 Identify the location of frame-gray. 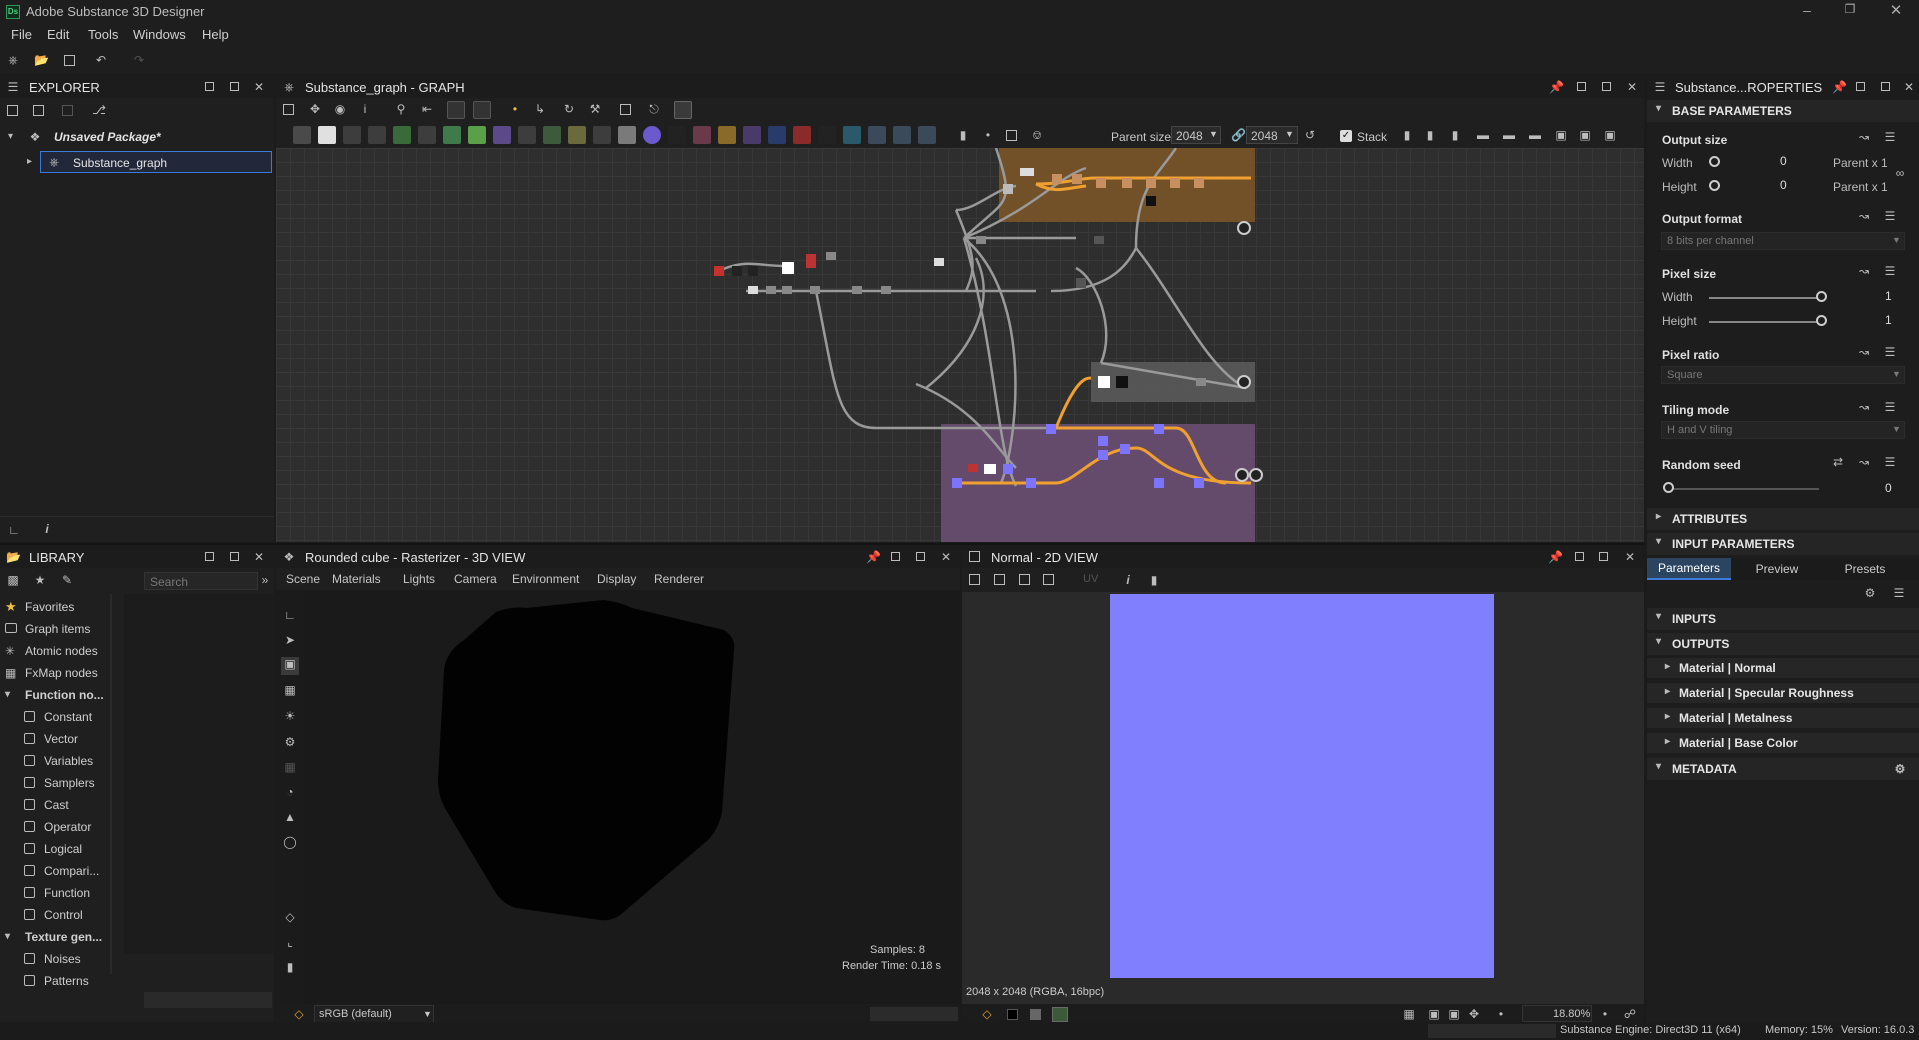
(1173, 382).